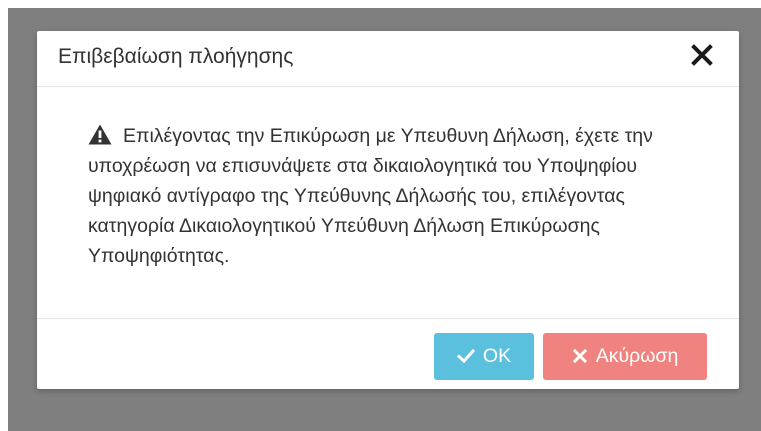 Image resolution: width=761 pixels, height=431 pixels. I want to click on close-icon, so click(702, 55).